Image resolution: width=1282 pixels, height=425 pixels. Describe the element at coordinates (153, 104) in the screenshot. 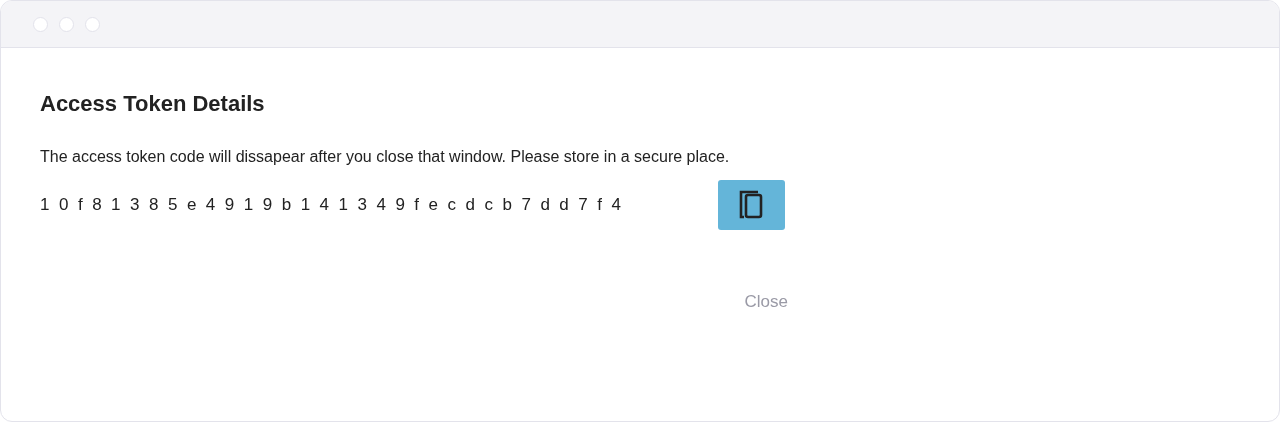

I see `dialog-title: Access Token Details` at that location.